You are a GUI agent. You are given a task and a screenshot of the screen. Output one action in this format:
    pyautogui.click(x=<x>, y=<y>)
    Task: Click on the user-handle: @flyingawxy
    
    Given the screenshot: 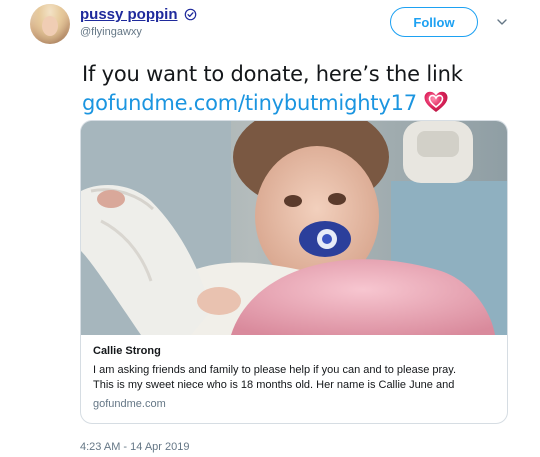 What is the action you would take?
    pyautogui.click(x=138, y=32)
    